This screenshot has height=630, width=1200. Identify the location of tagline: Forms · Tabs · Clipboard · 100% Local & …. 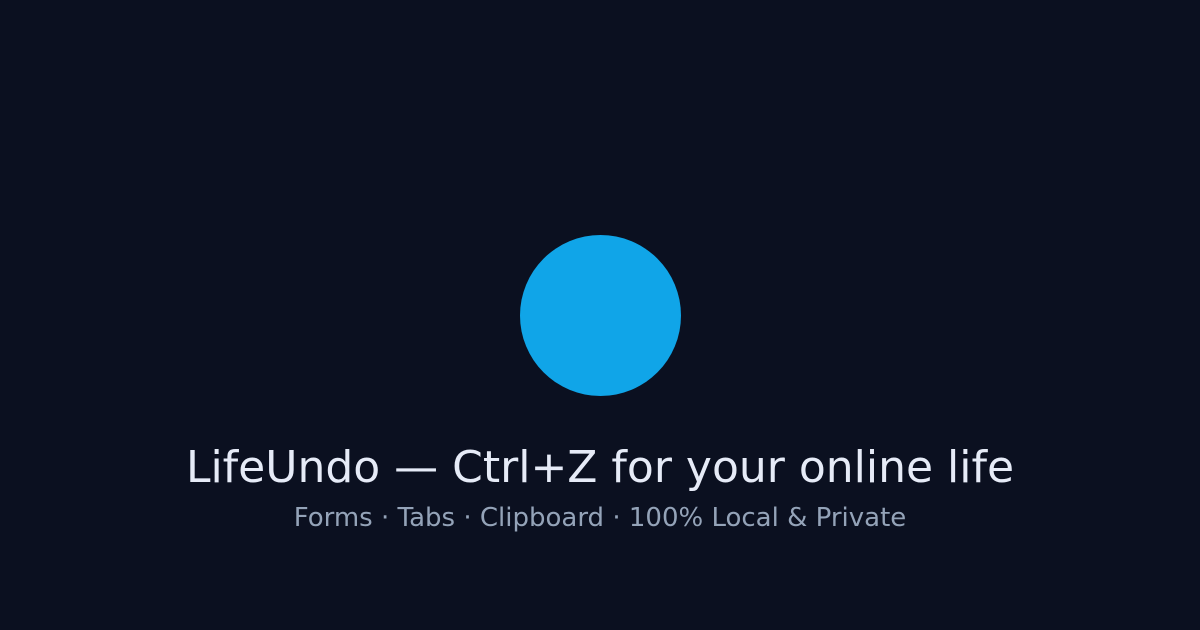
(600, 518).